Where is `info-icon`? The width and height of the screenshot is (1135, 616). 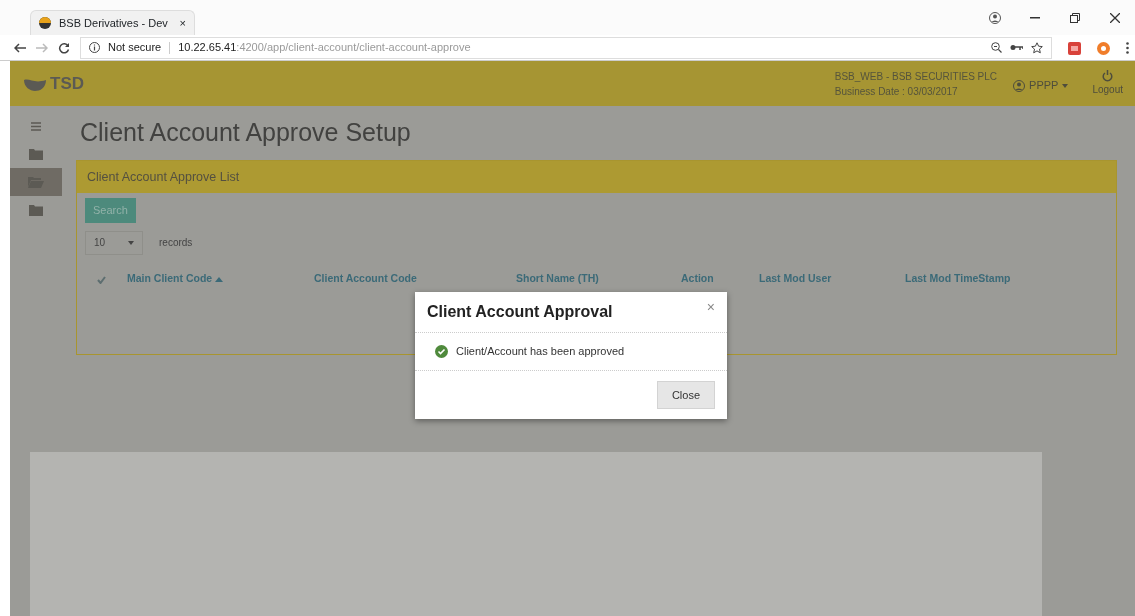
info-icon is located at coordinates (94, 47).